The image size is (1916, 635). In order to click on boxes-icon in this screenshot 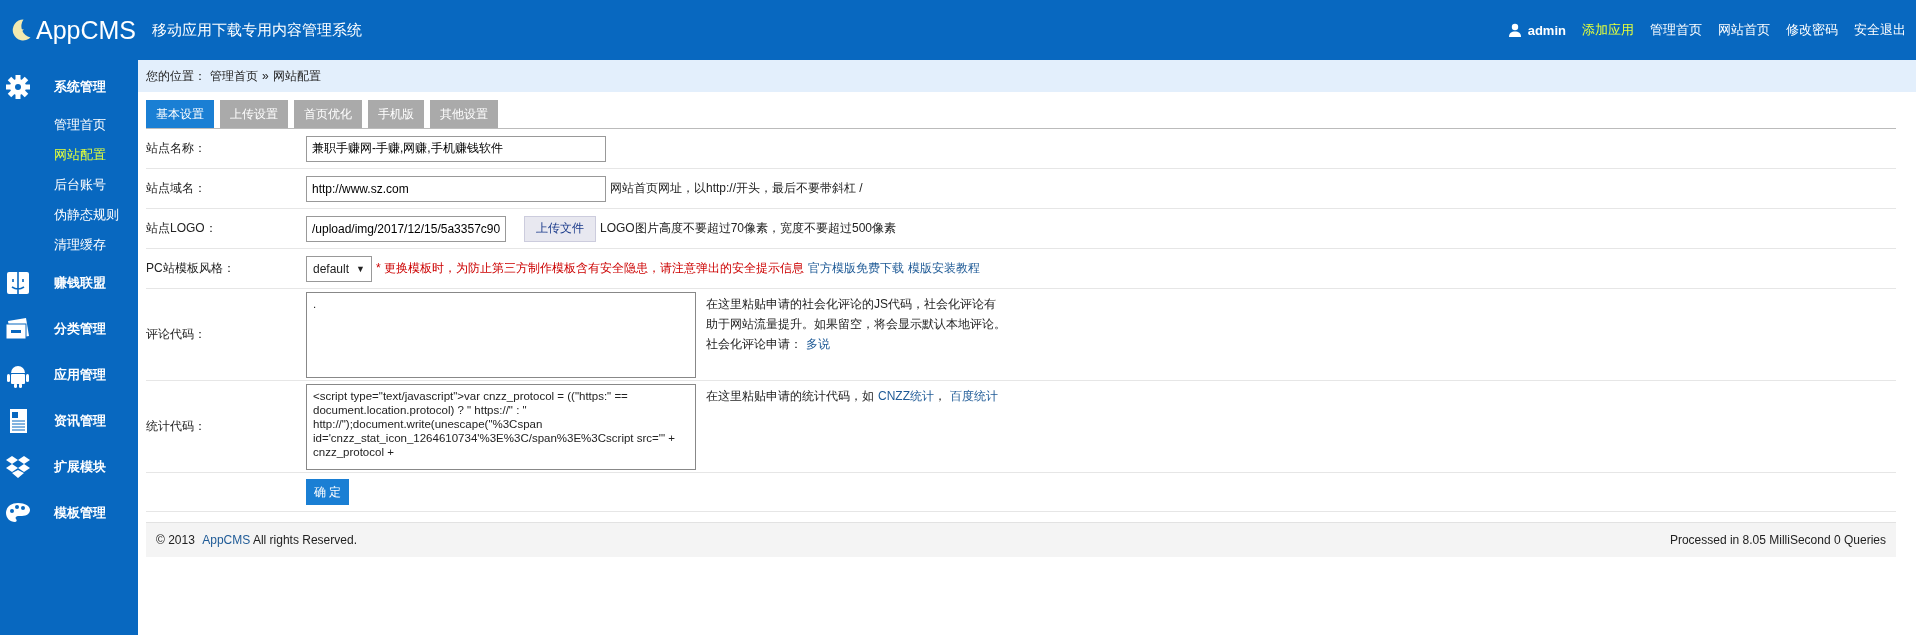, I will do `click(18, 467)`.